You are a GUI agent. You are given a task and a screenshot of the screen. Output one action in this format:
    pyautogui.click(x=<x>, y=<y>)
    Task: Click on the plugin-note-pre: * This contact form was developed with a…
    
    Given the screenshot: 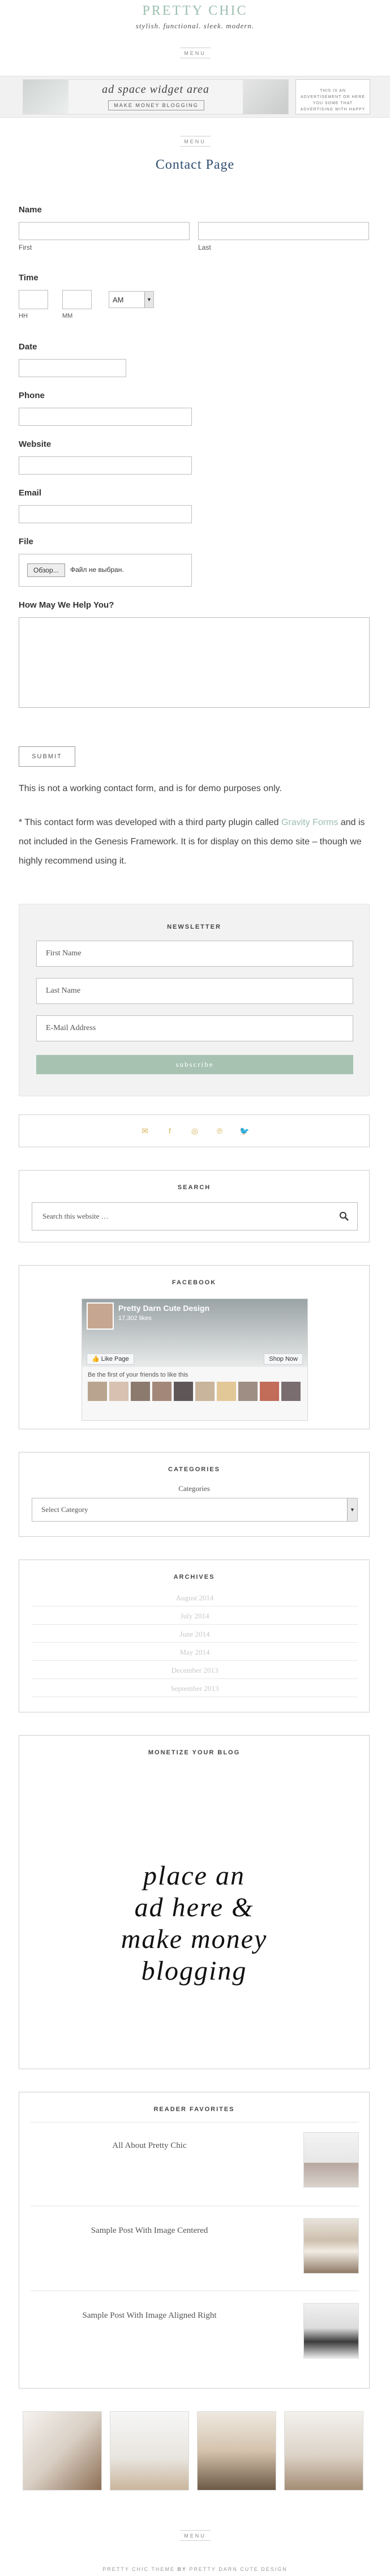 What is the action you would take?
    pyautogui.click(x=150, y=822)
    